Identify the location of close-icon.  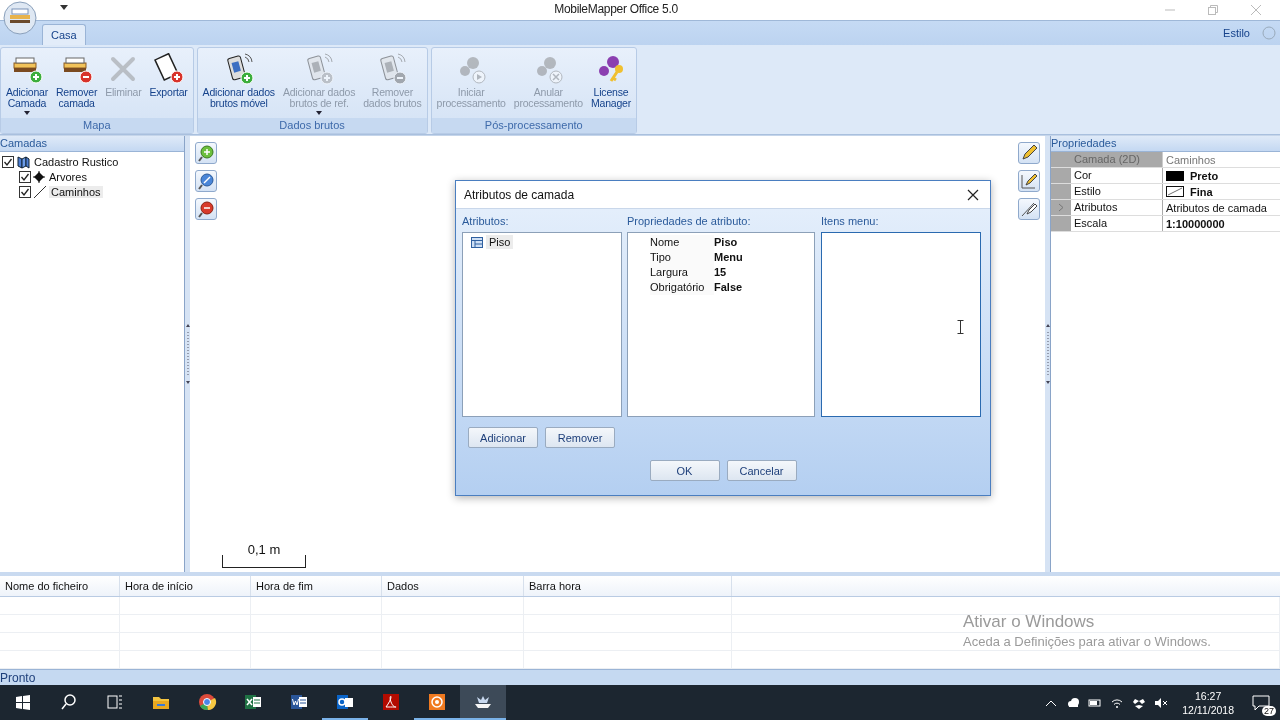
(973, 194).